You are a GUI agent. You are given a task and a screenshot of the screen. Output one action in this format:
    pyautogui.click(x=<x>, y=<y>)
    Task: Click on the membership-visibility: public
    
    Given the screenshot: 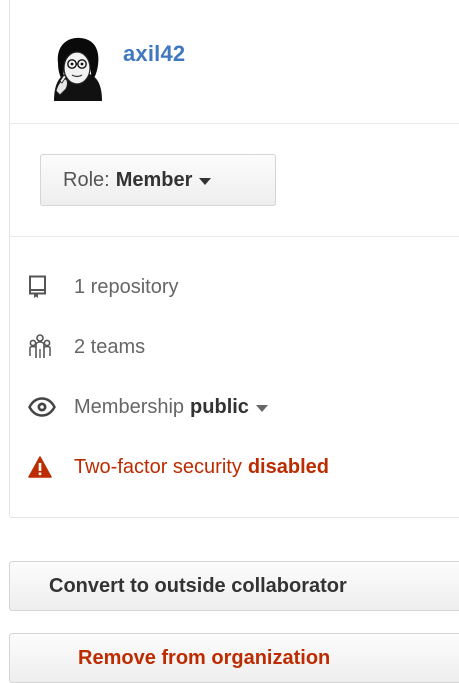 What is the action you would take?
    pyautogui.click(x=219, y=406)
    